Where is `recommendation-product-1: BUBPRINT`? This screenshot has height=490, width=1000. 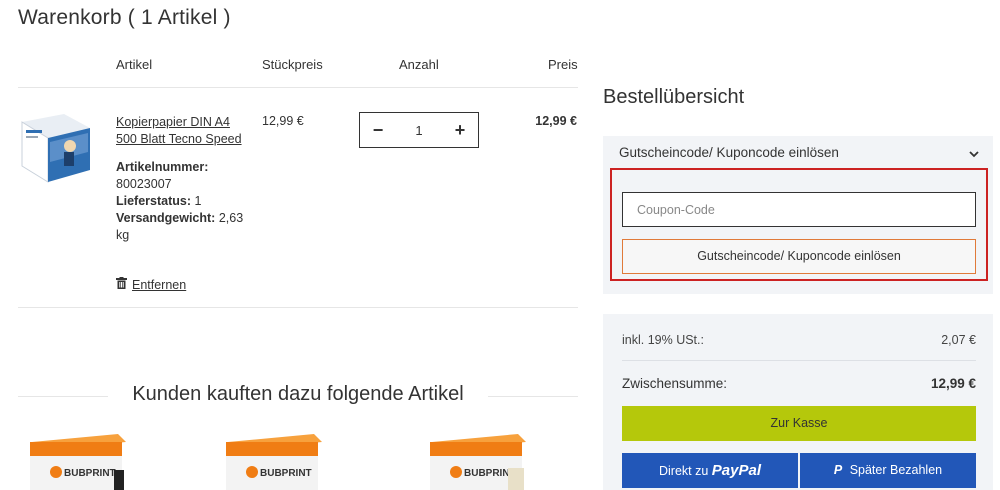
recommendation-product-1: BUBPRINT is located at coordinates (78, 461).